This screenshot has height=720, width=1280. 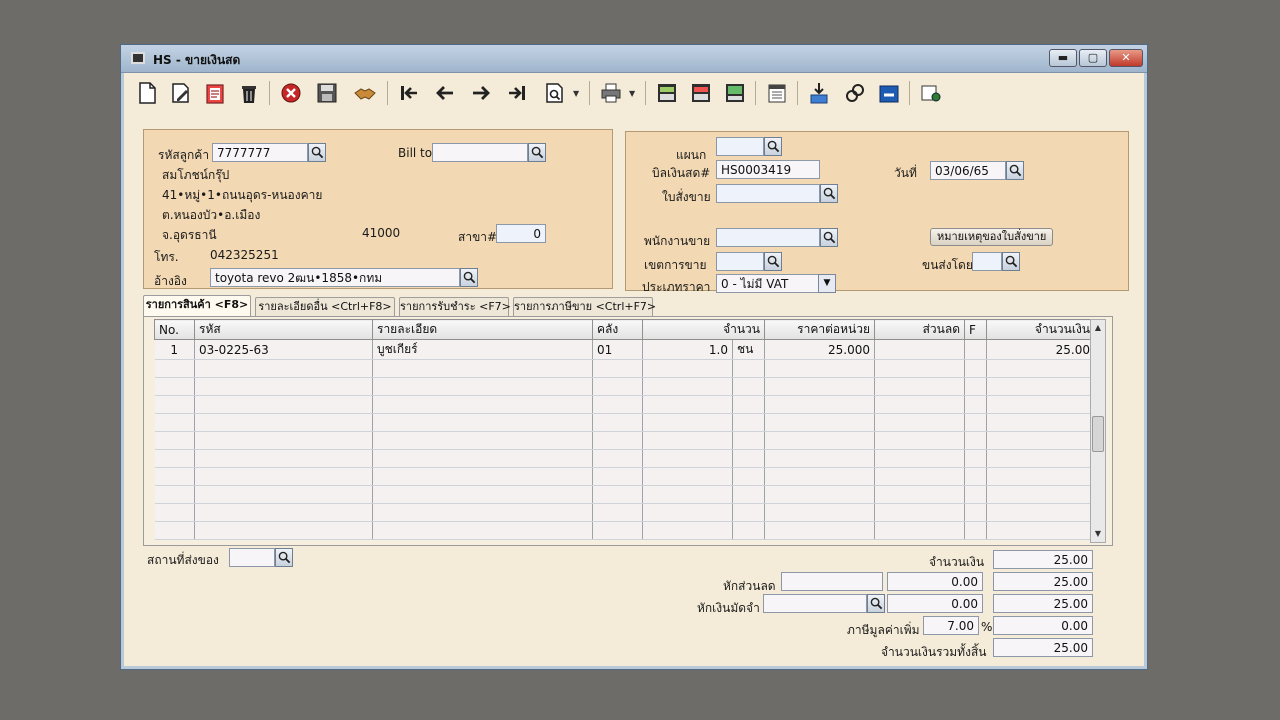 I want to click on maximize-button: ▢, so click(x=1093, y=58).